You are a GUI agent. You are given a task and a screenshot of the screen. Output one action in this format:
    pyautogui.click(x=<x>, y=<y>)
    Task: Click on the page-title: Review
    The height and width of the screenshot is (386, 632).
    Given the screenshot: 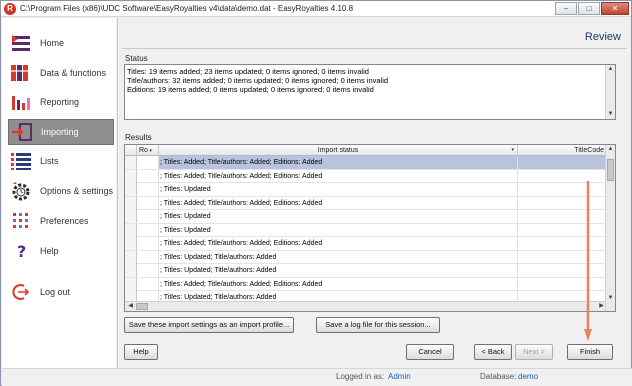 What is the action you would take?
    pyautogui.click(x=602, y=37)
    